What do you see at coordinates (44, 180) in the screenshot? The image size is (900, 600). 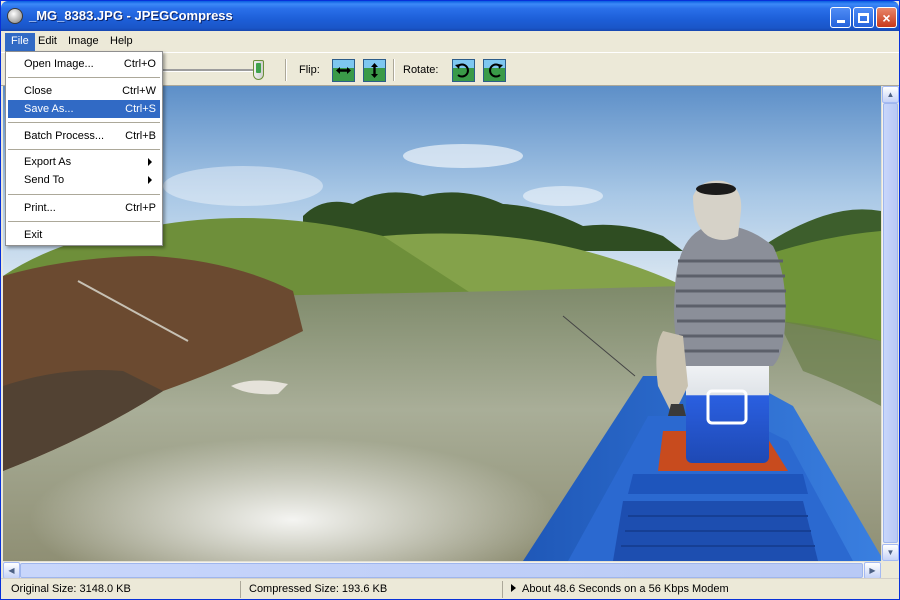 I see `menu-item-label: Send To` at bounding box center [44, 180].